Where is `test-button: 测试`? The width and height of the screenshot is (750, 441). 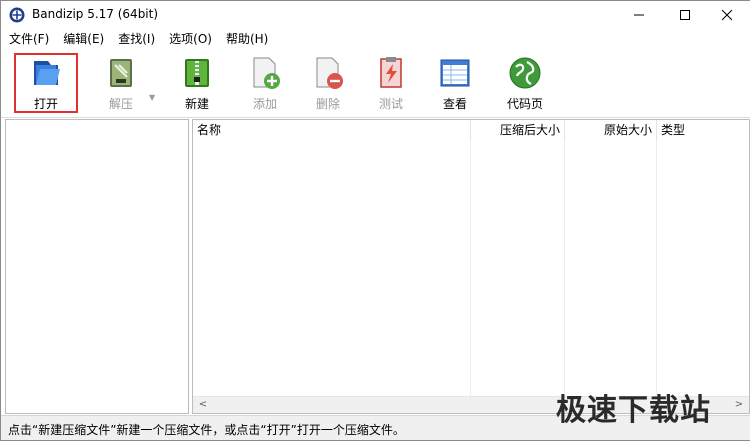
test-button: 测试 is located at coordinates (391, 83).